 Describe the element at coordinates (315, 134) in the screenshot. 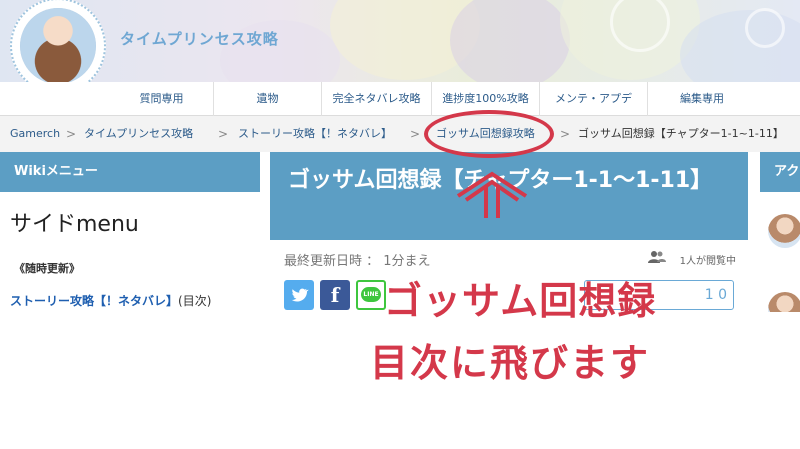

I see `breadcrumb-story: ストーリー攻略【！ネタバレ】` at that location.